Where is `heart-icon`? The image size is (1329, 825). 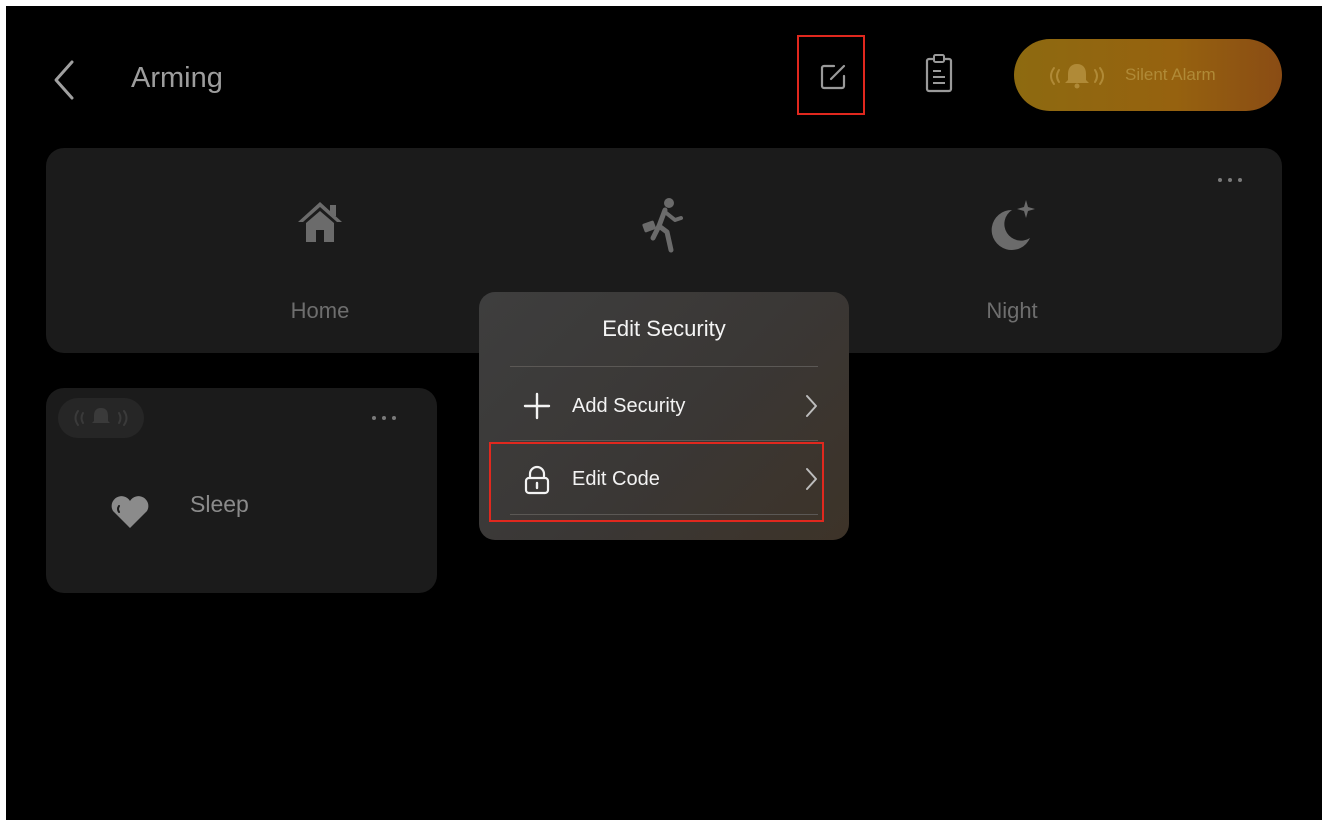 heart-icon is located at coordinates (130, 512).